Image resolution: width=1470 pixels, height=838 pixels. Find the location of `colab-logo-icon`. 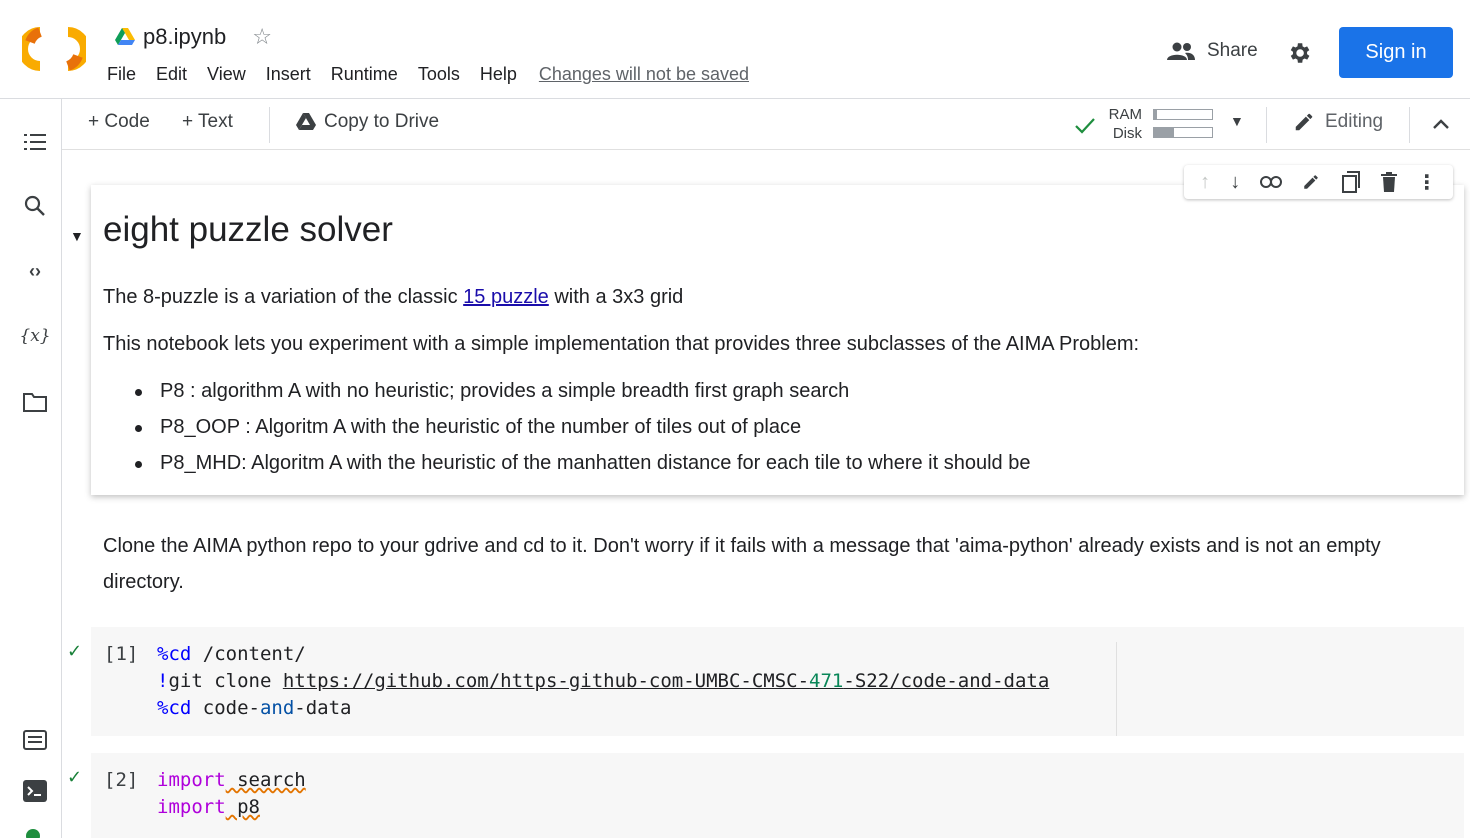

colab-logo-icon is located at coordinates (54, 49).